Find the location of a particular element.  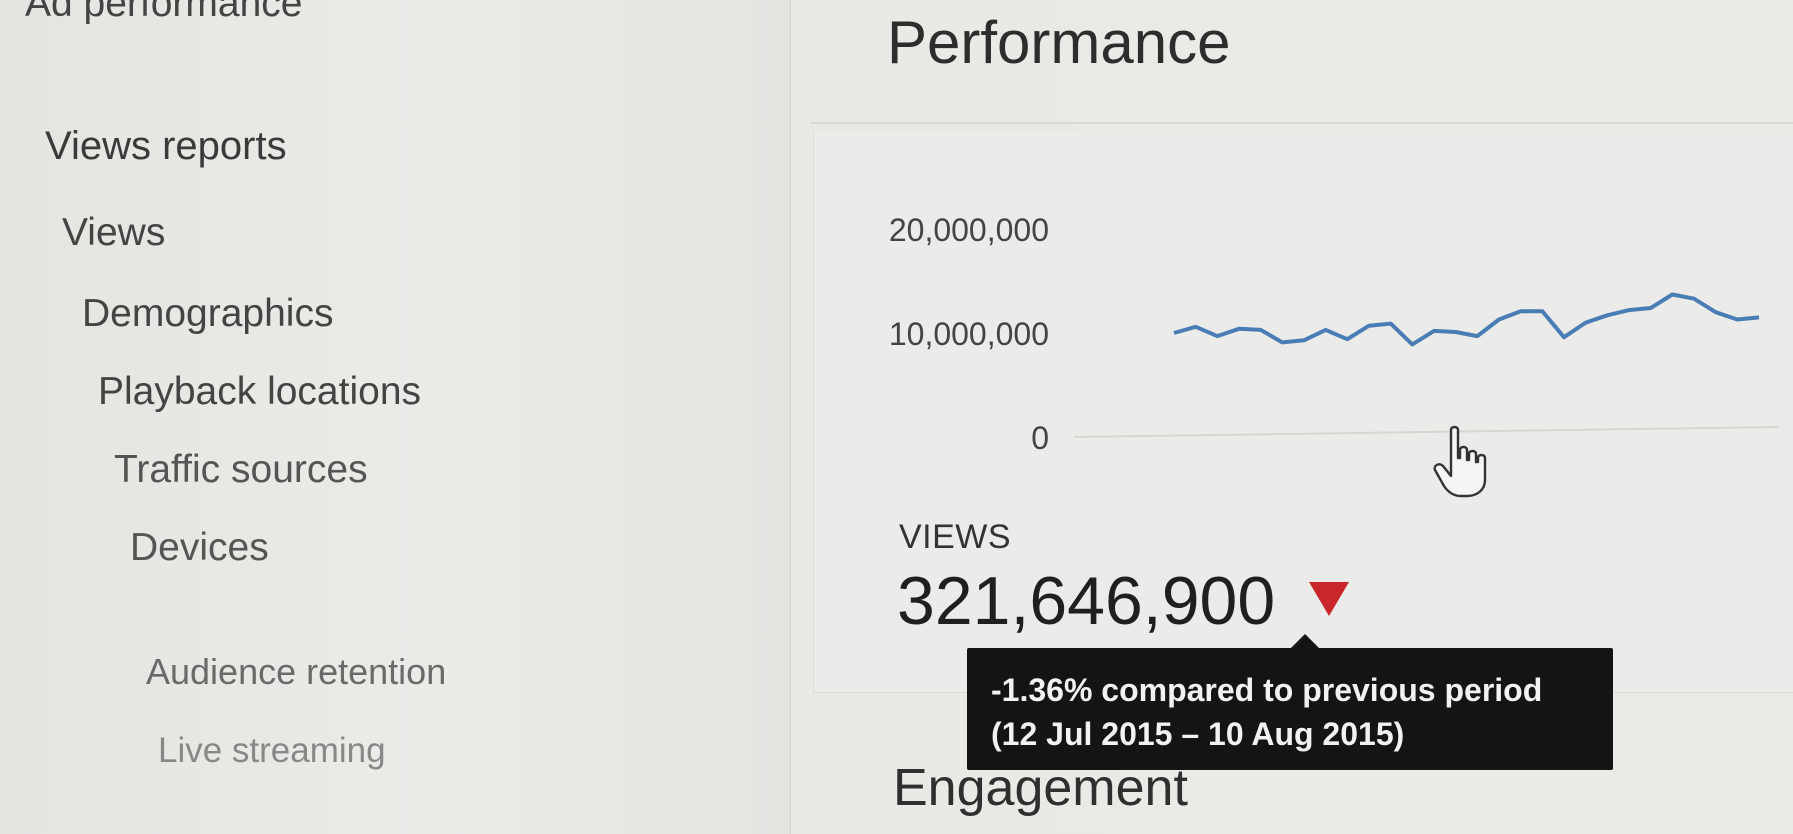

tooltip-line-change: -1.36% compared to previous period is located at coordinates (1267, 690).